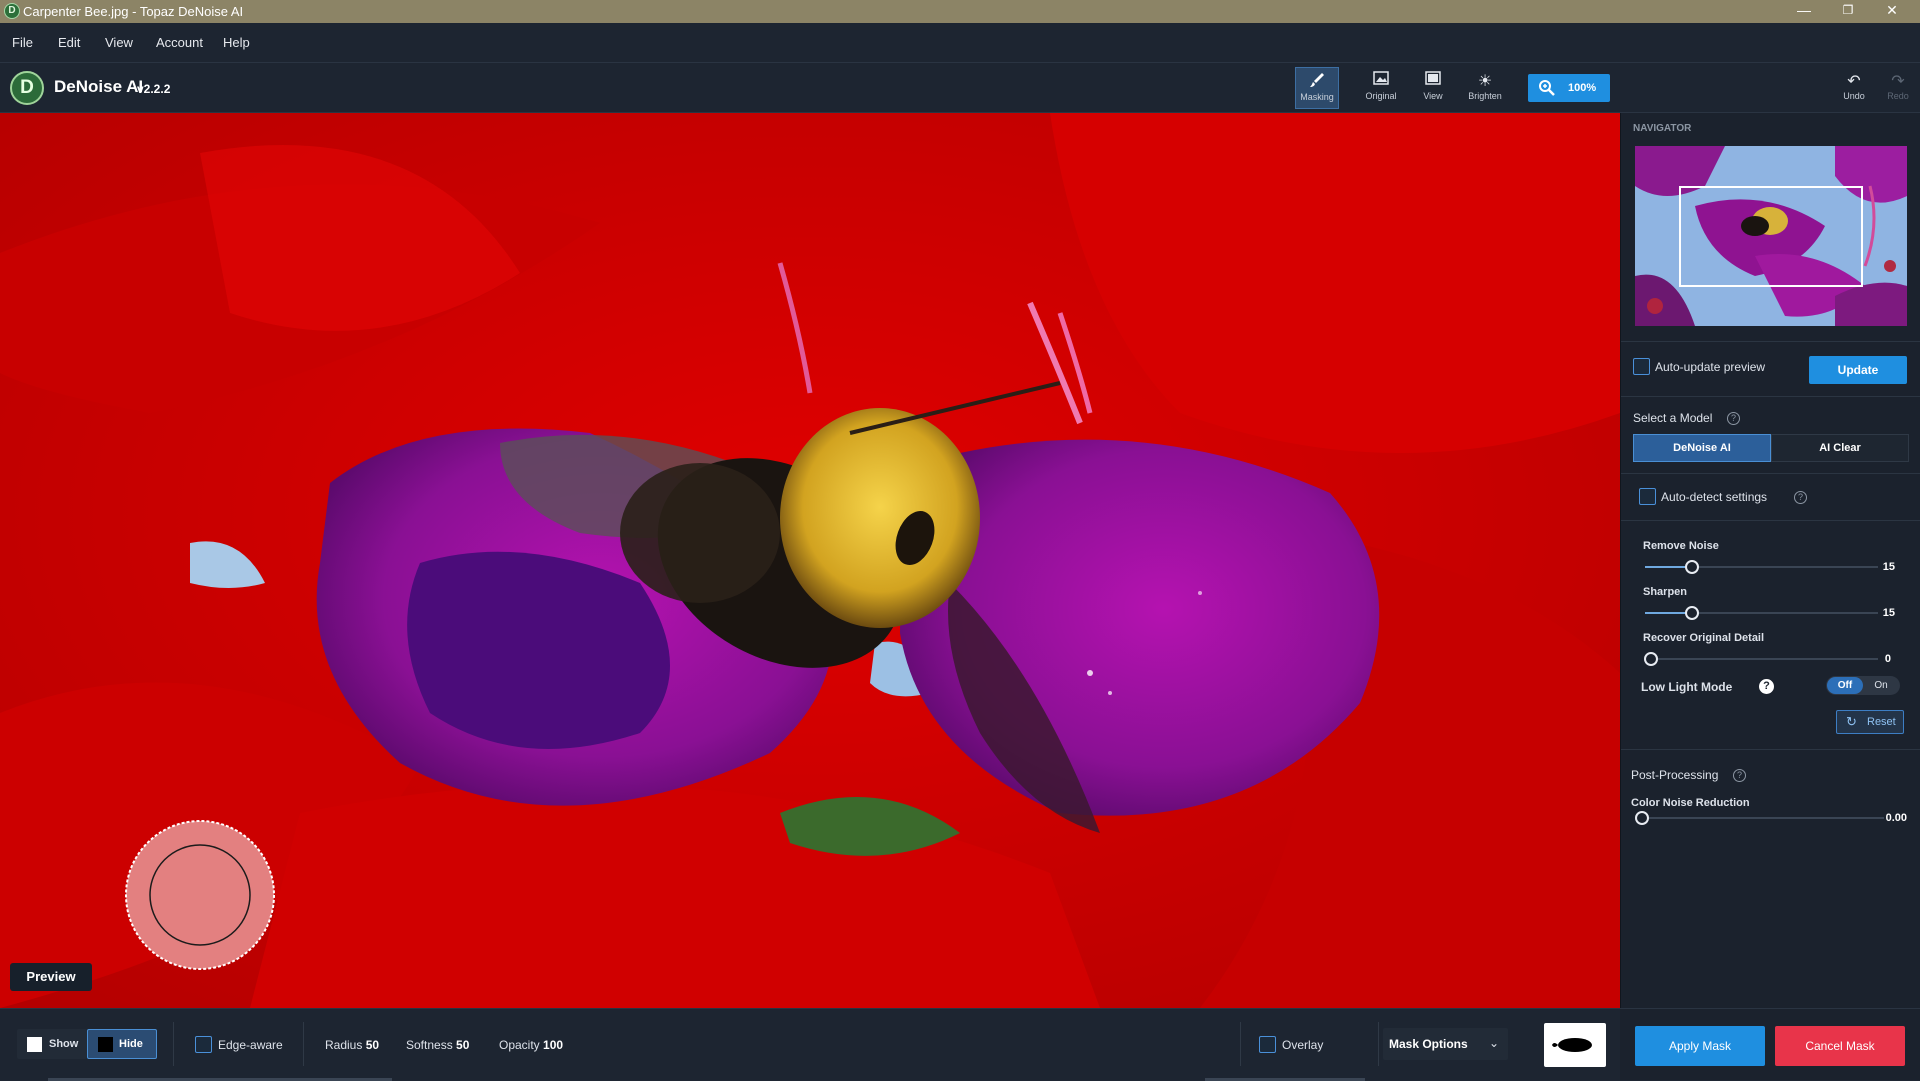 The width and height of the screenshot is (1920, 1081). What do you see at coordinates (1690, 803) in the screenshot?
I see `color-noise-label: Color Noise Reduction` at bounding box center [1690, 803].